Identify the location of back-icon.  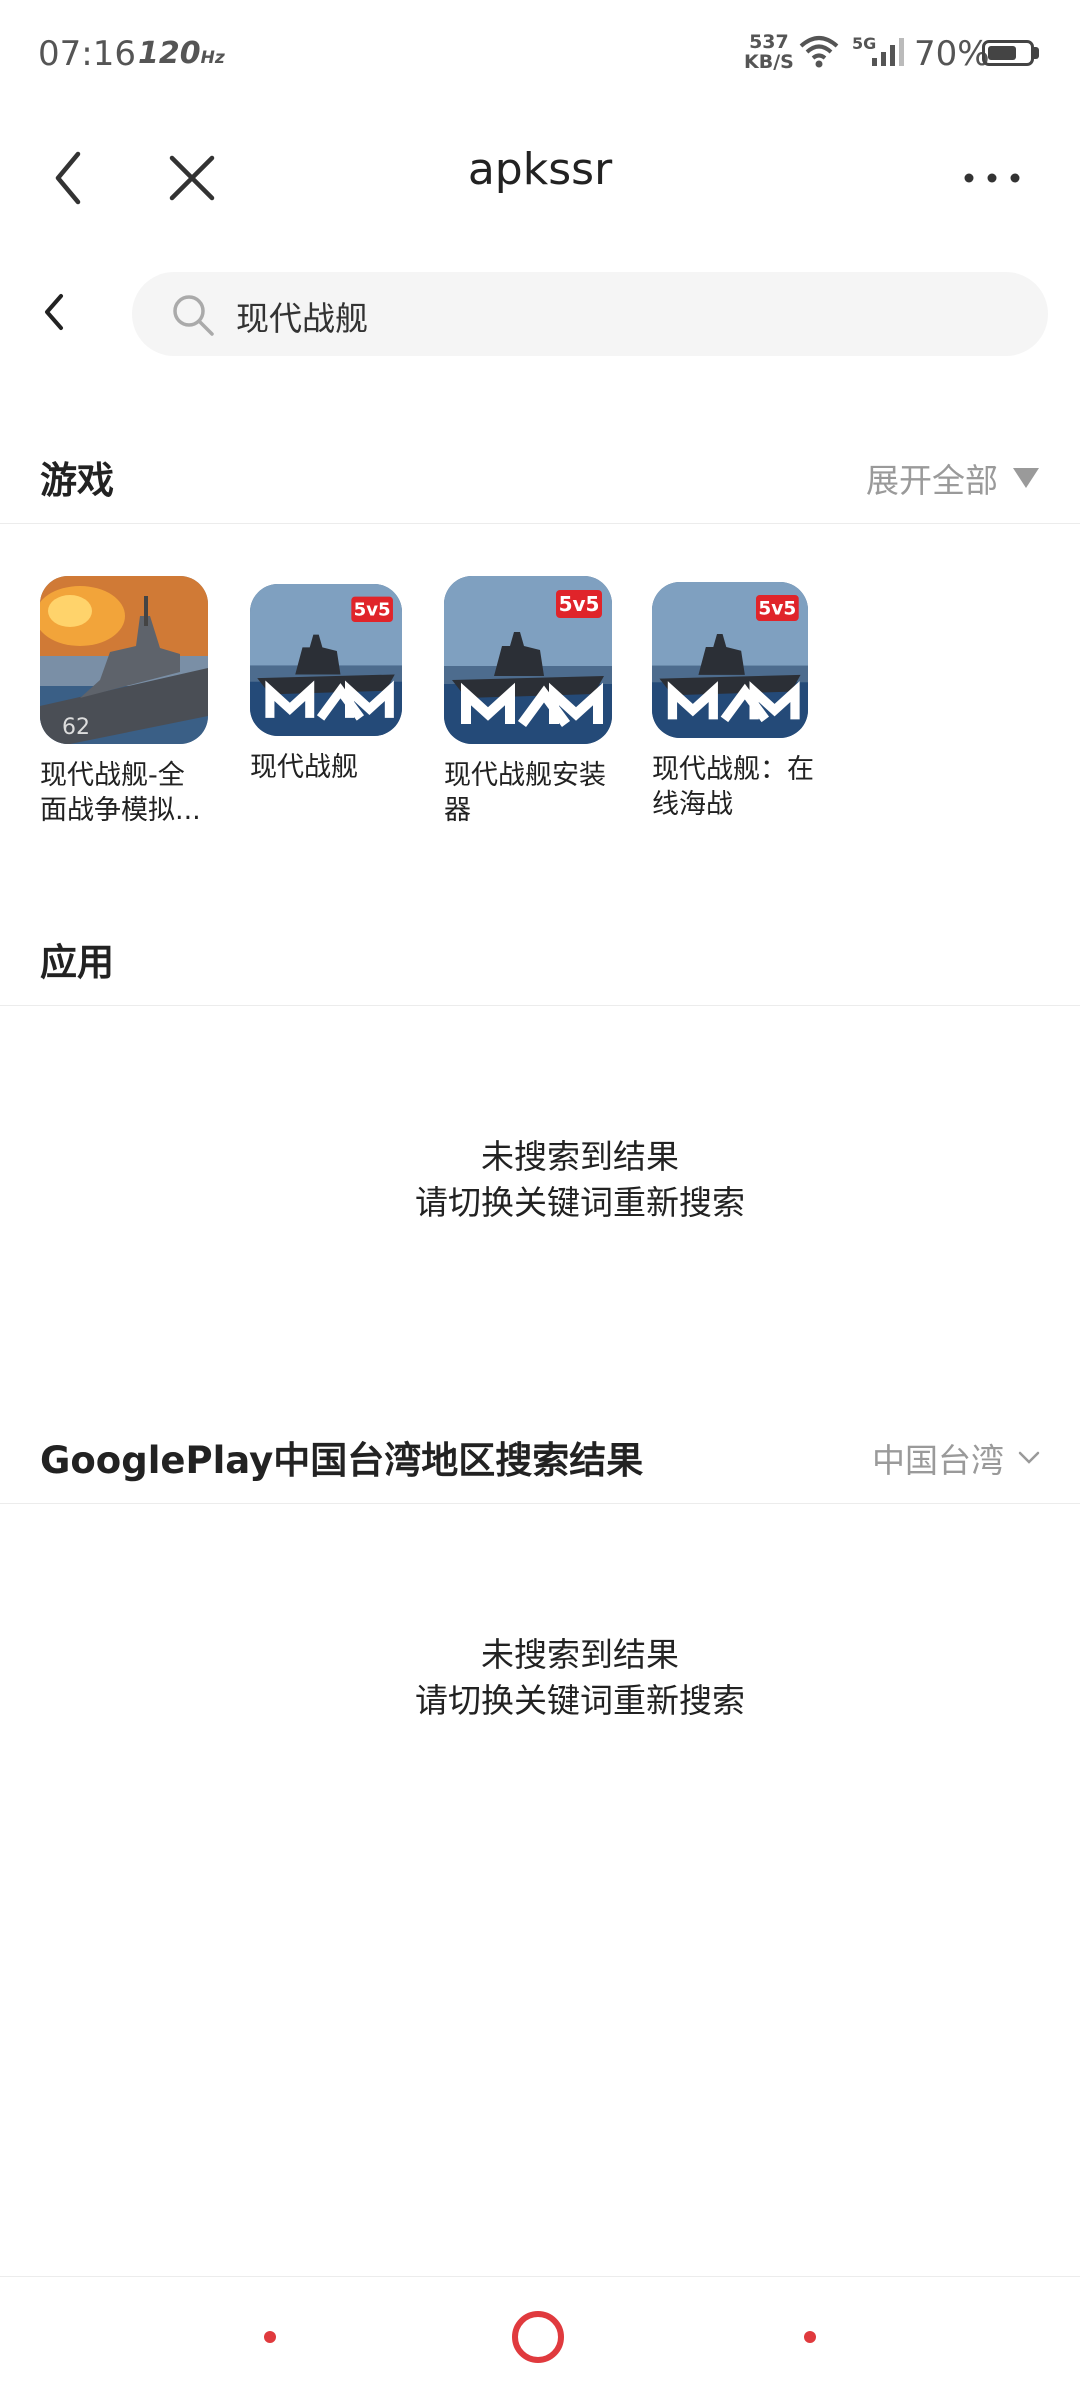
(68, 178).